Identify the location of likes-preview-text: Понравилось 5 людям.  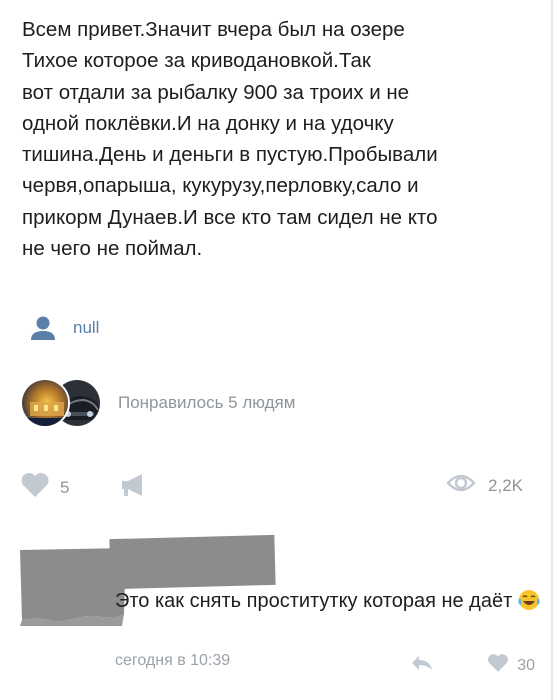
(207, 402).